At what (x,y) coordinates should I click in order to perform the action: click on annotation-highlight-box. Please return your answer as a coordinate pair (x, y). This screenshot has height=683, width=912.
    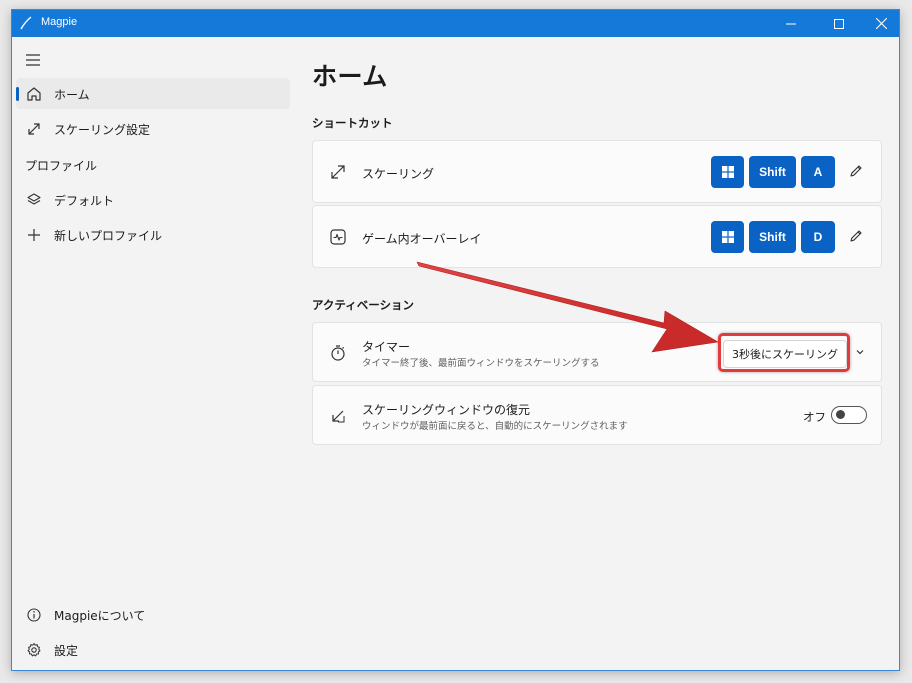
    Looking at the image, I should click on (784, 352).